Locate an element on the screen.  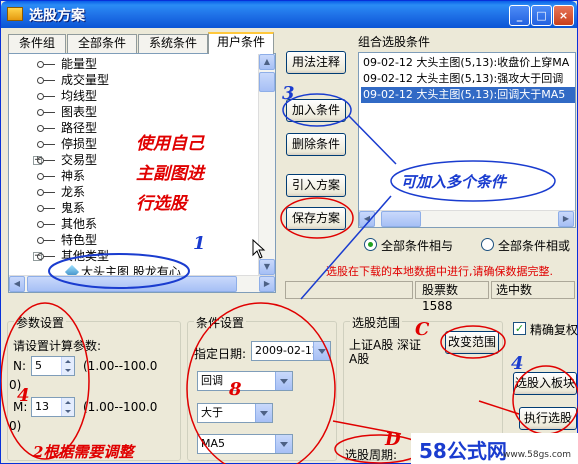
mouse-cursor-icon is located at coordinates (259, 249).